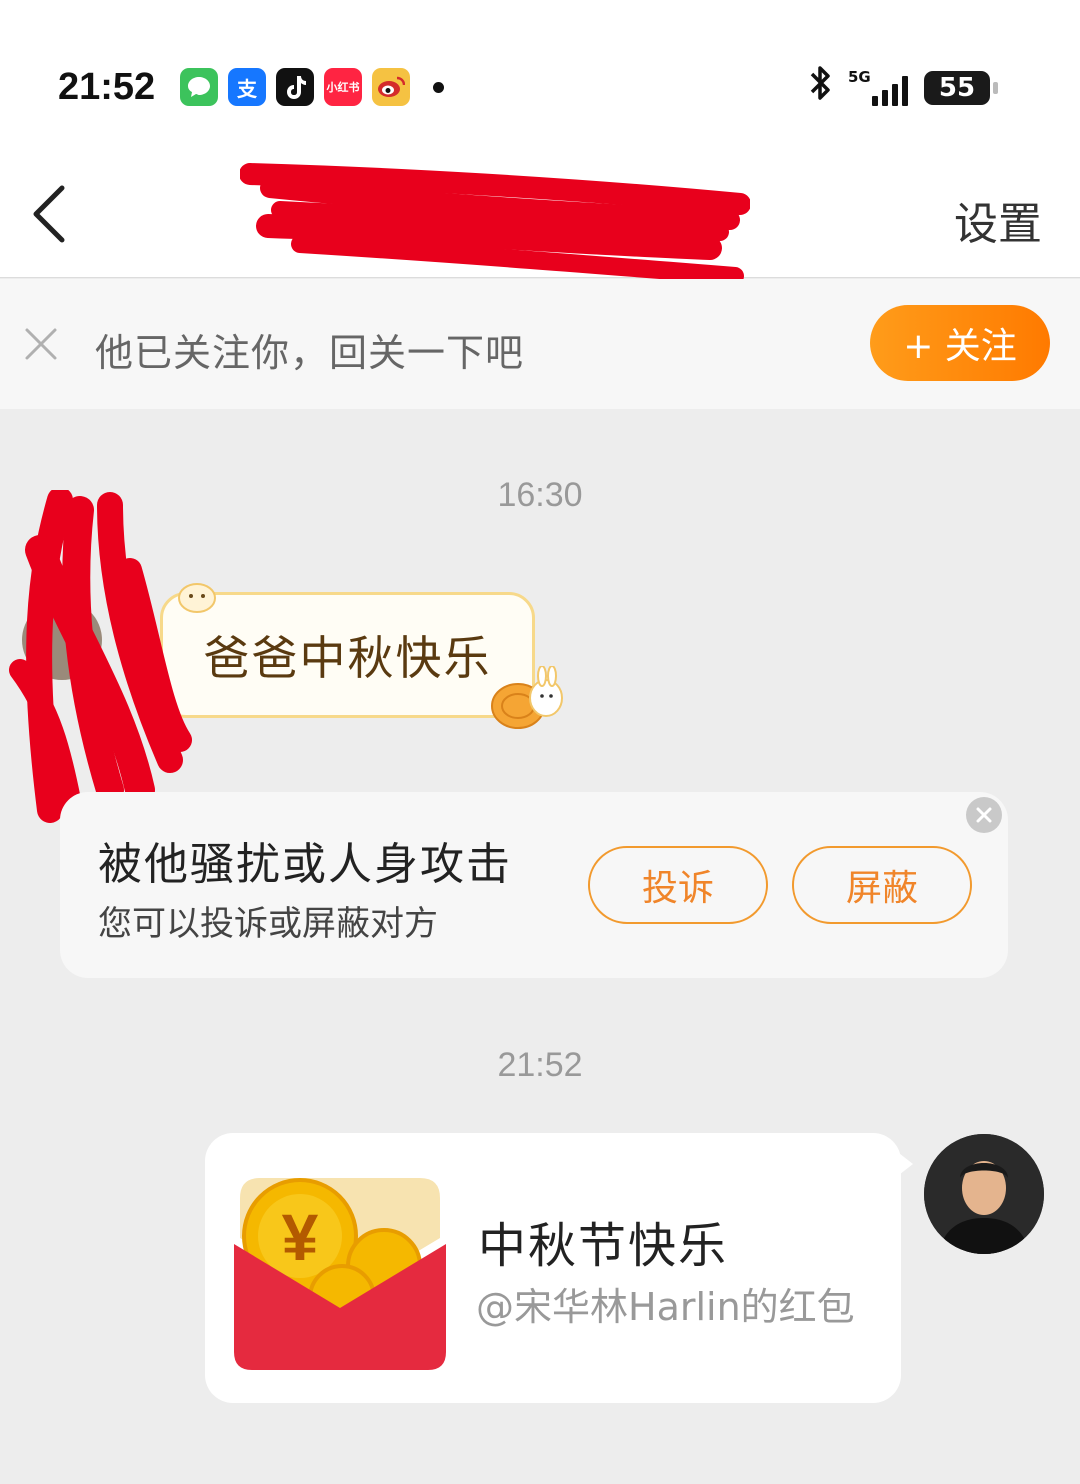  What do you see at coordinates (100, 656) in the screenshot?
I see `redacted-avatar-scribble` at bounding box center [100, 656].